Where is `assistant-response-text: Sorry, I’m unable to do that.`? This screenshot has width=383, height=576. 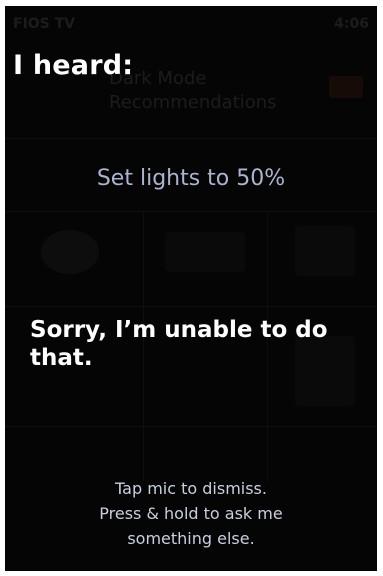
assistant-response-text: Sorry, I’m unable to do that. is located at coordinates (179, 344).